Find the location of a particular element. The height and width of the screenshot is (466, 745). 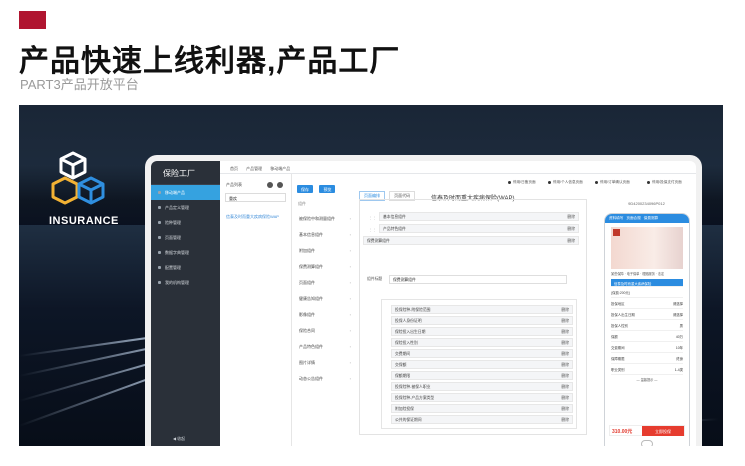

component-list-label: 组件 is located at coordinates (302, 203).